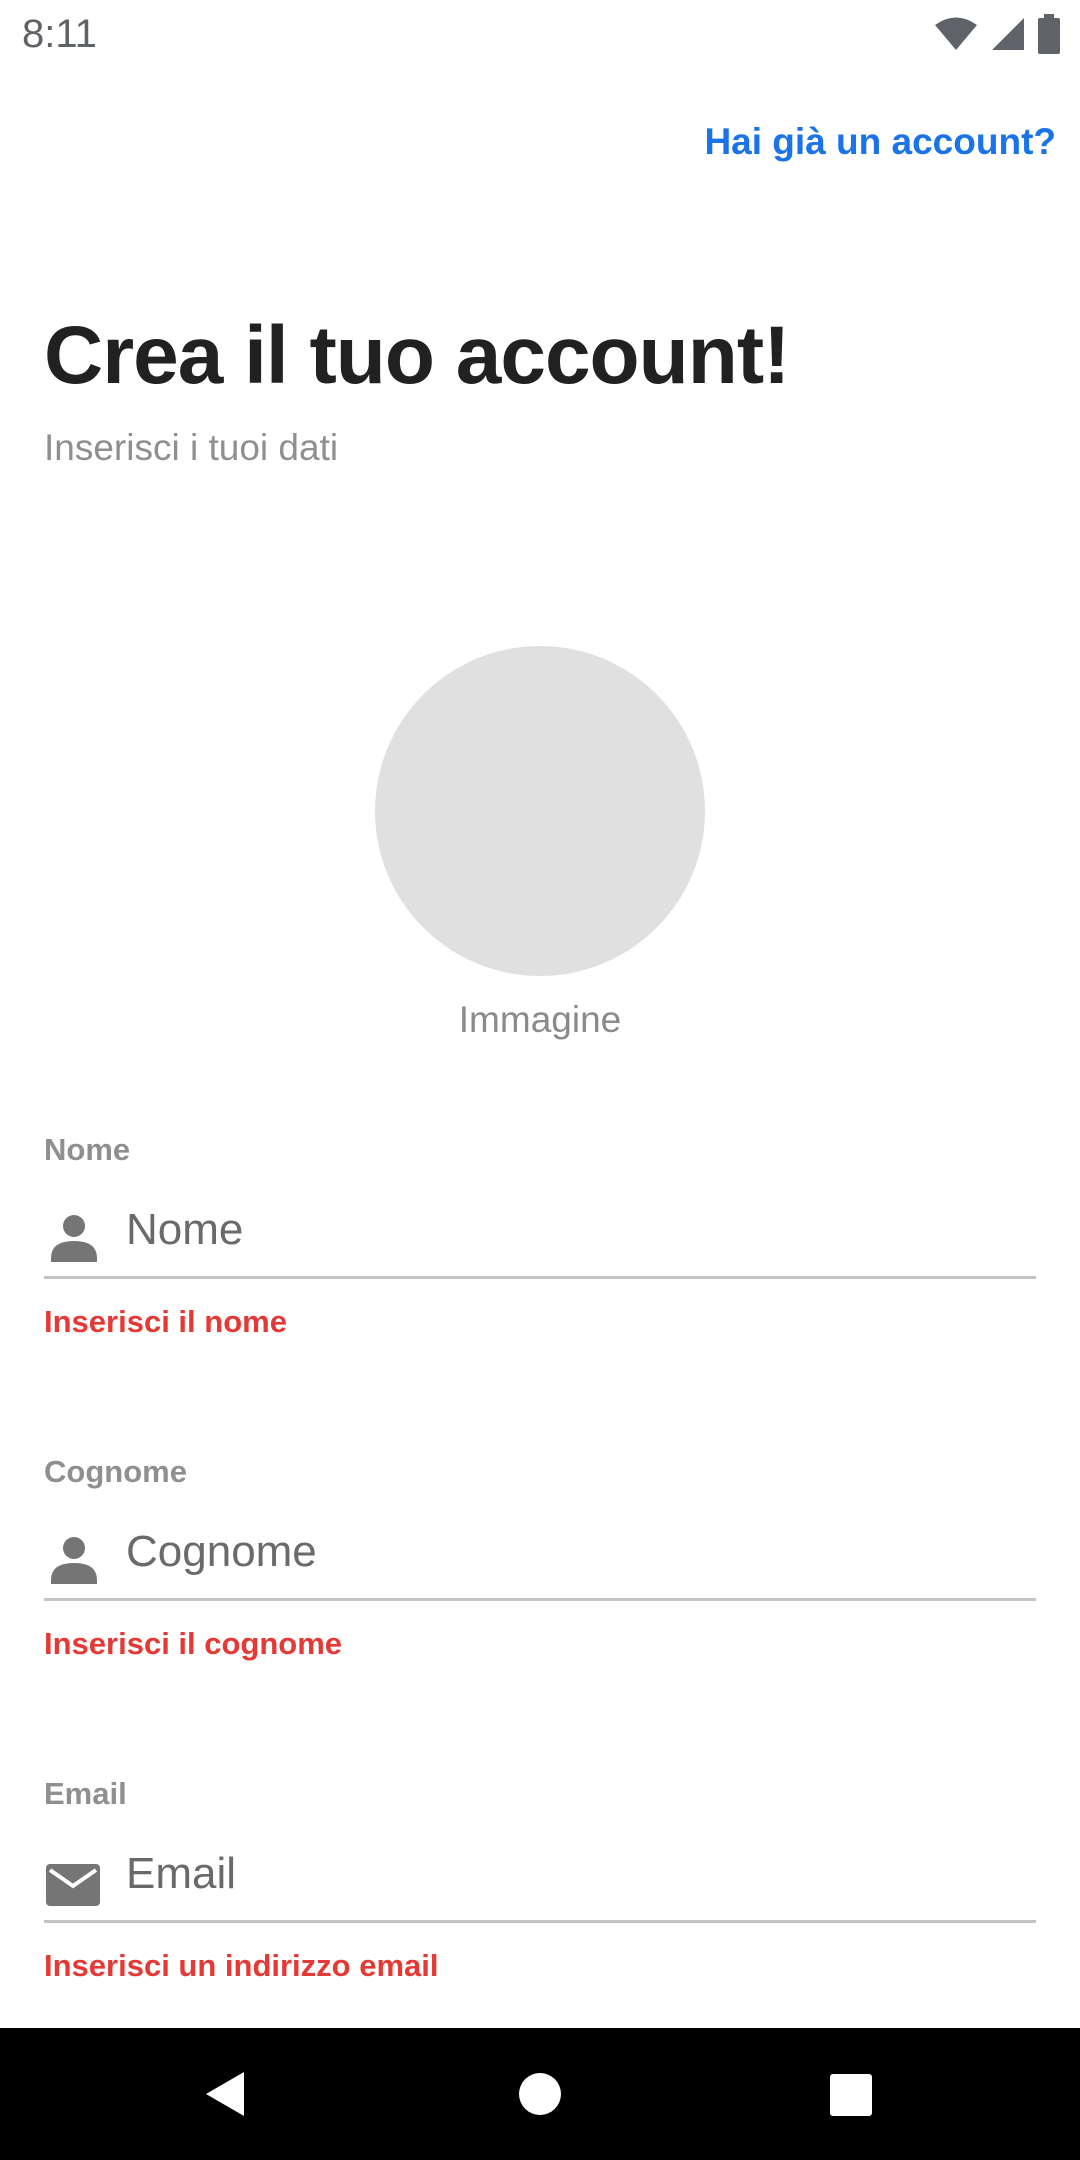 This screenshot has width=1080, height=2160. Describe the element at coordinates (540, 33) in the screenshot. I see `status-bar: 8:11` at that location.